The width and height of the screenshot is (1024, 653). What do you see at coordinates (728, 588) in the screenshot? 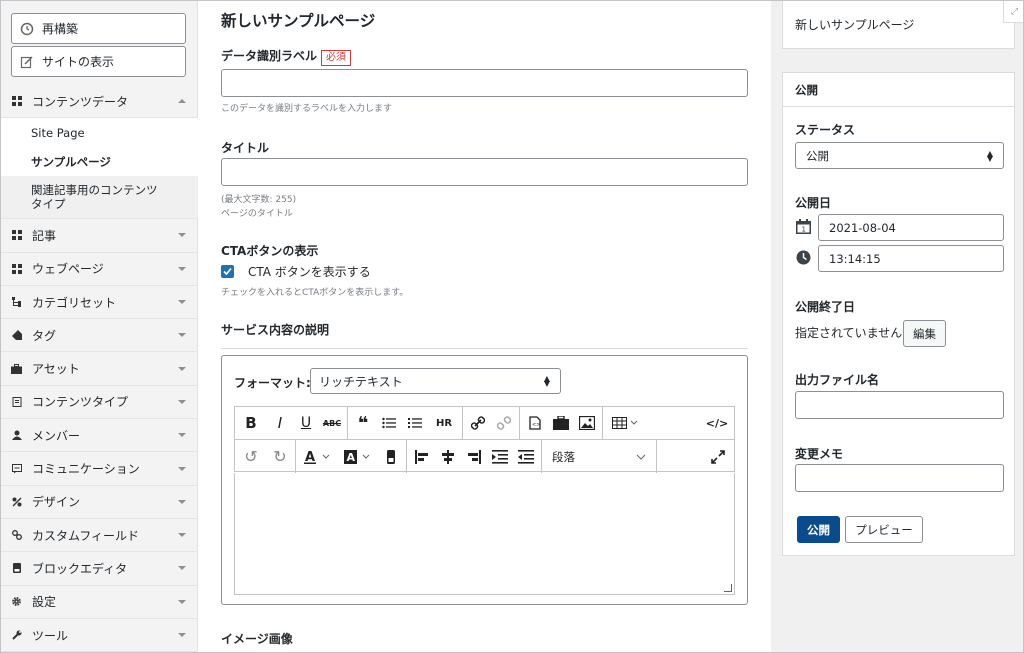
I see `resize-handle-icon` at bounding box center [728, 588].